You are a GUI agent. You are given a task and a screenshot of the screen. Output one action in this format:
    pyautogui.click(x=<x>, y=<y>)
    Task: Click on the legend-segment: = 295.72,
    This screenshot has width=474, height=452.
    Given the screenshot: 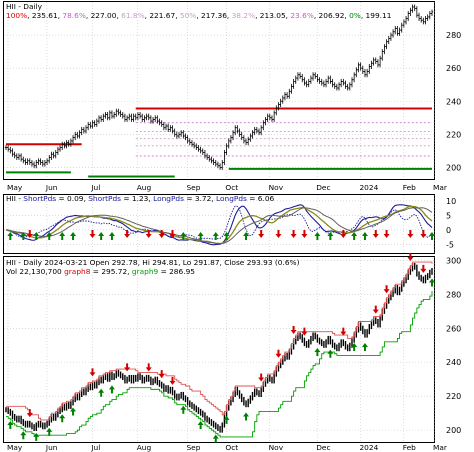 What is the action you would take?
    pyautogui.click(x=110, y=271)
    